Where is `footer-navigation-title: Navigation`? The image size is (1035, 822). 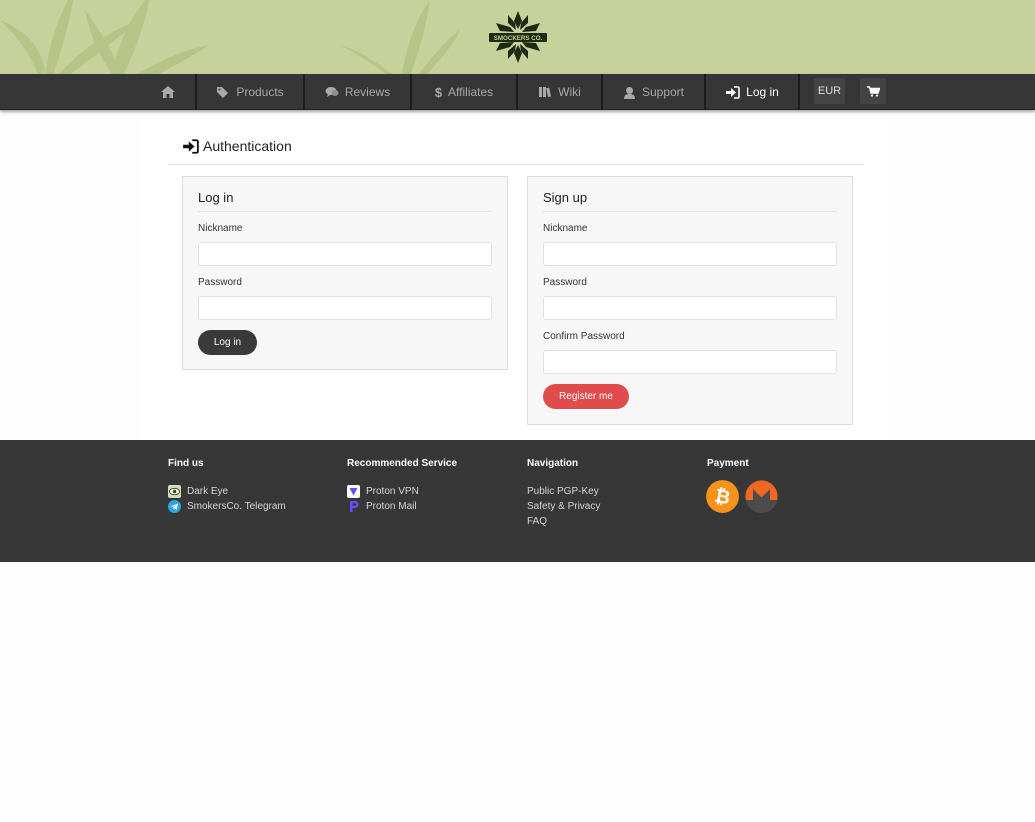
footer-navigation-title: Navigation is located at coordinates (553, 463).